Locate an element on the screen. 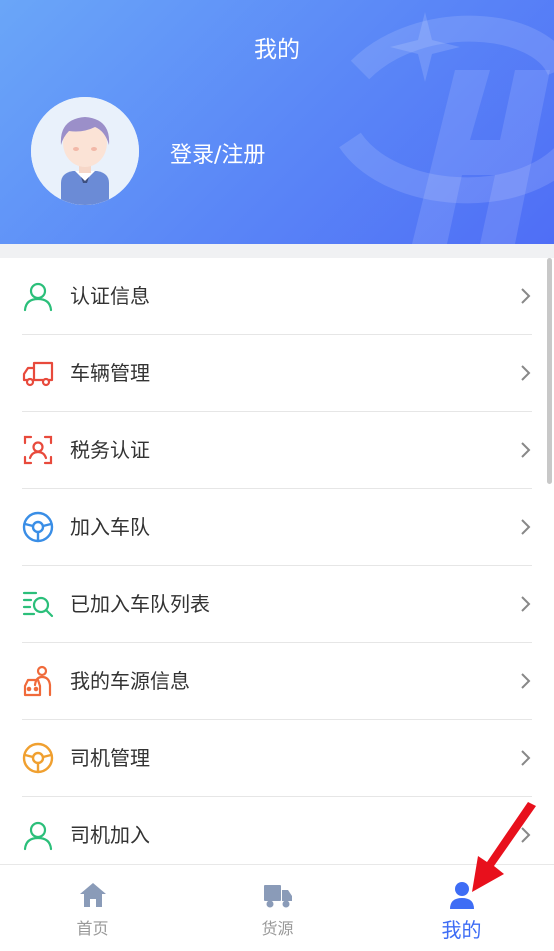 This screenshot has height=951, width=554. avatar is located at coordinates (85, 151).